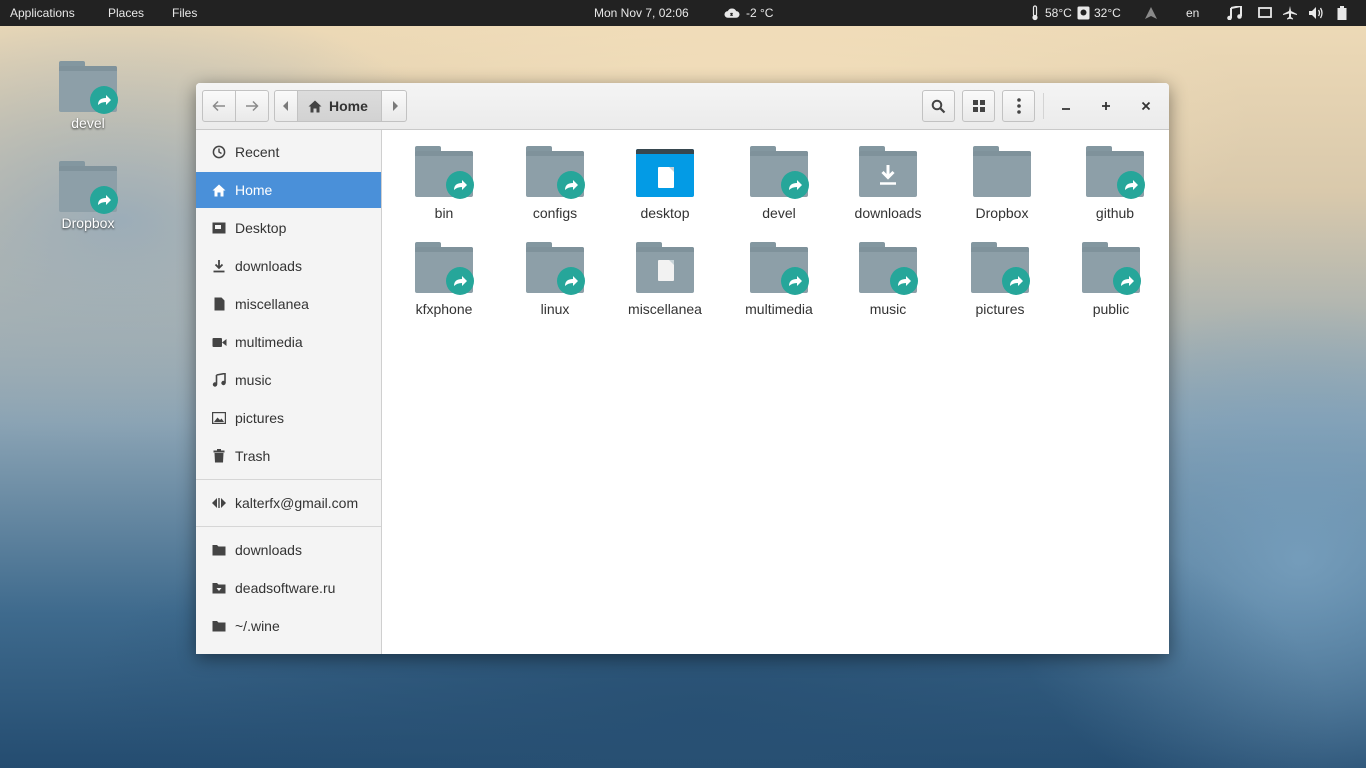 This screenshot has width=1366, height=768. I want to click on file-item-public: public, so click(1111, 279).